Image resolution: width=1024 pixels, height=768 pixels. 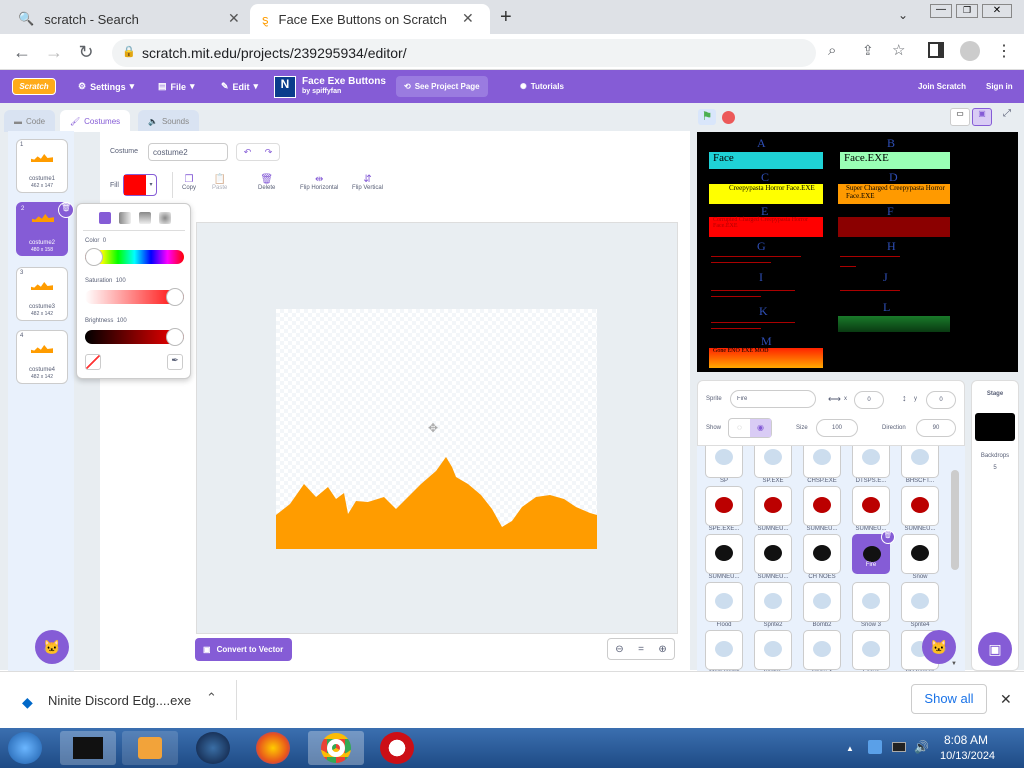 I want to click on direction-input: 90, so click(x=936, y=428).